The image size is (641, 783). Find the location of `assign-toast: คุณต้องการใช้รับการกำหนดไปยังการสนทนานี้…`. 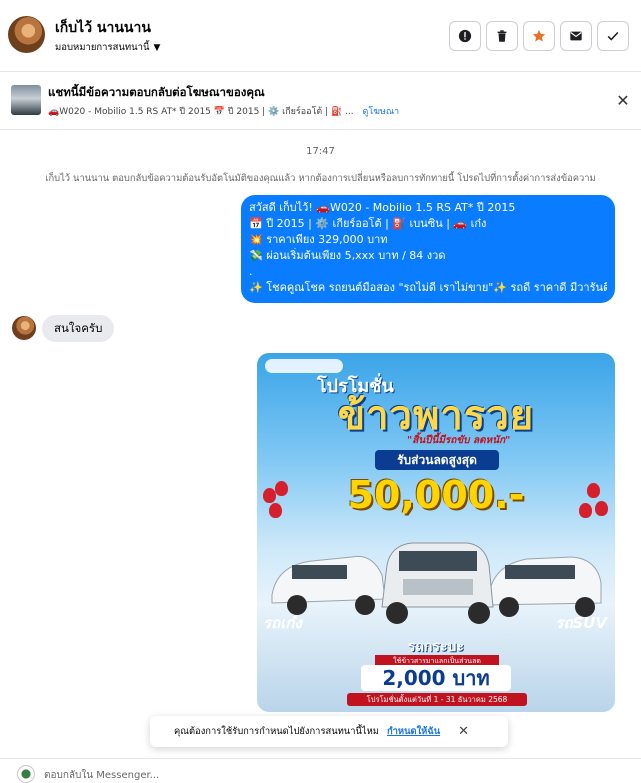

assign-toast: คุณต้องการใช้รับการกำหนดไปยังการสนทนานี้… is located at coordinates (329, 731).